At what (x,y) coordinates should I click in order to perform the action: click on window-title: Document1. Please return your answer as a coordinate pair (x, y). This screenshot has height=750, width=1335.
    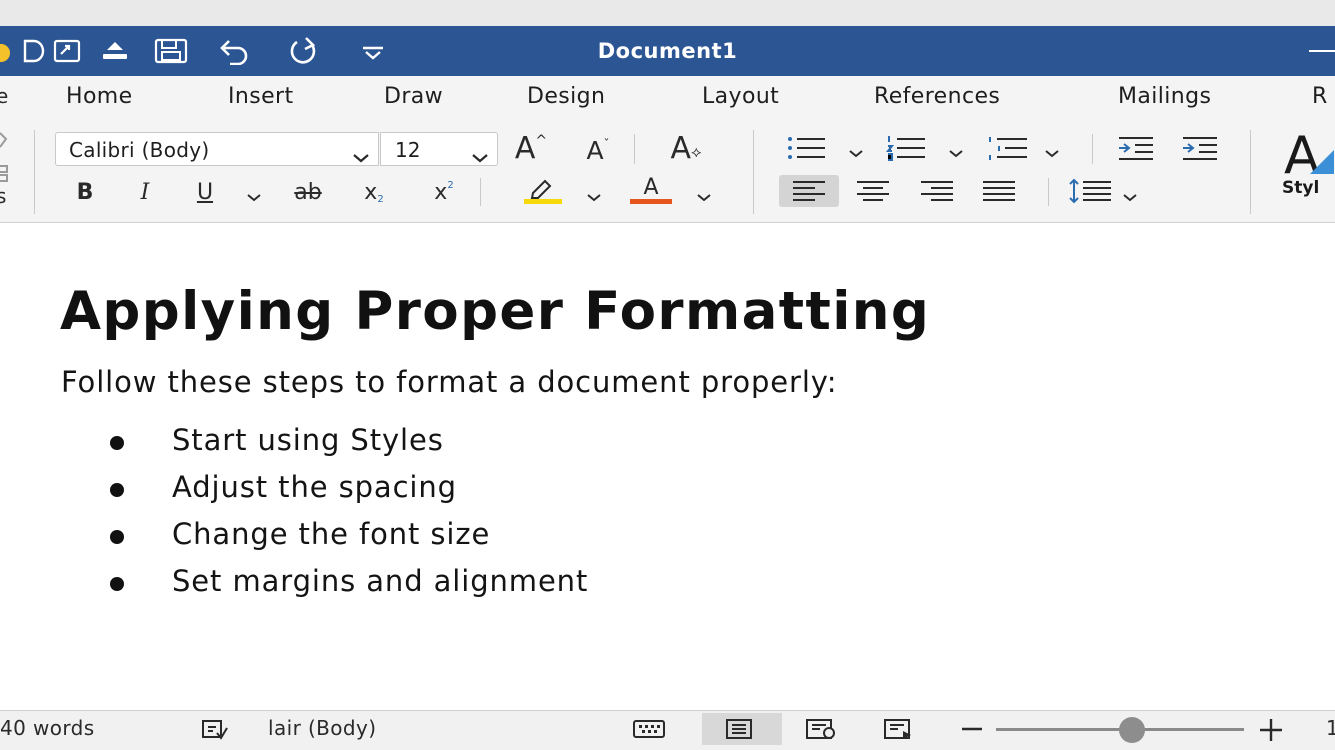
    Looking at the image, I should click on (667, 51).